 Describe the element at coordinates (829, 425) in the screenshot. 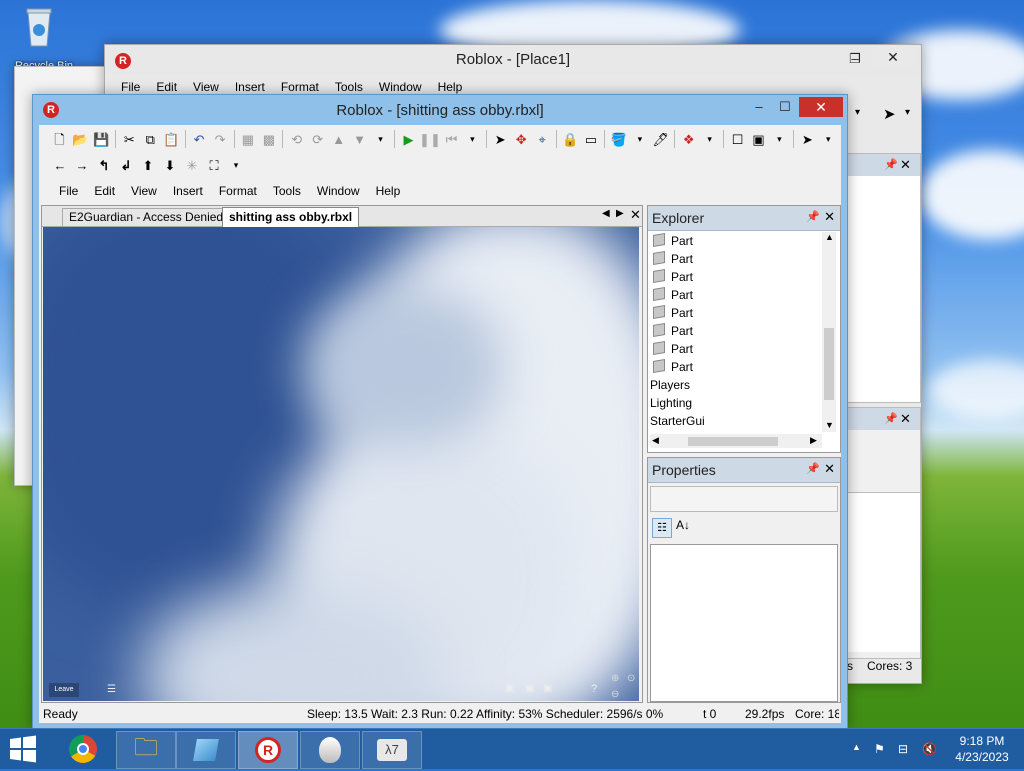

I see `scroll-down-icon: ▼` at that location.